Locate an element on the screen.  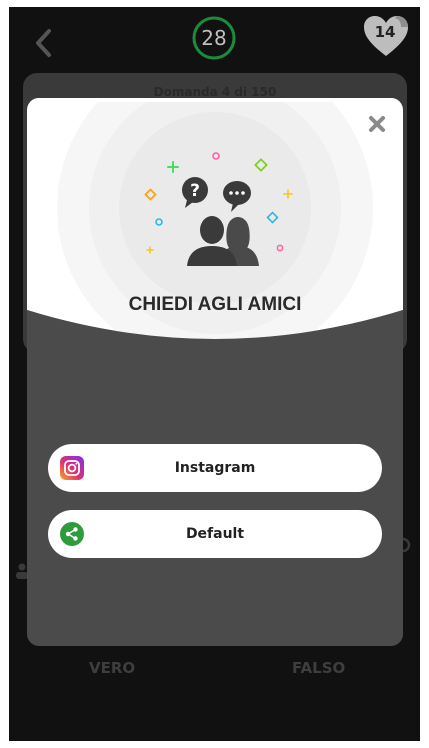
friends-illustration: ? is located at coordinates (218, 209).